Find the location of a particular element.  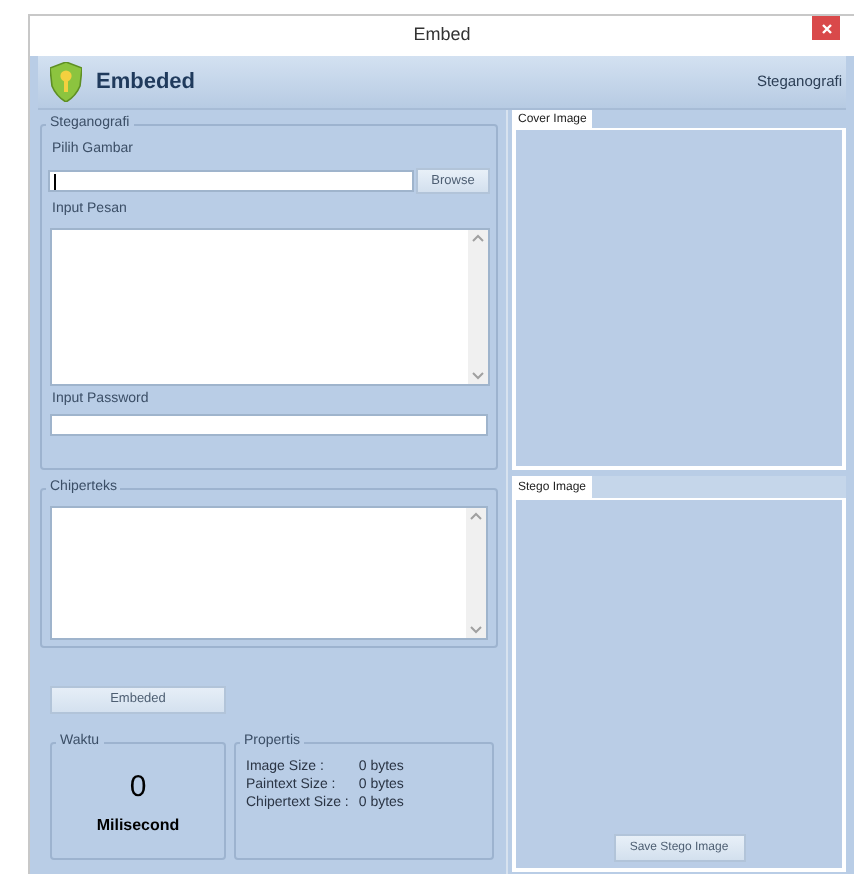

text-caret is located at coordinates (55, 181).